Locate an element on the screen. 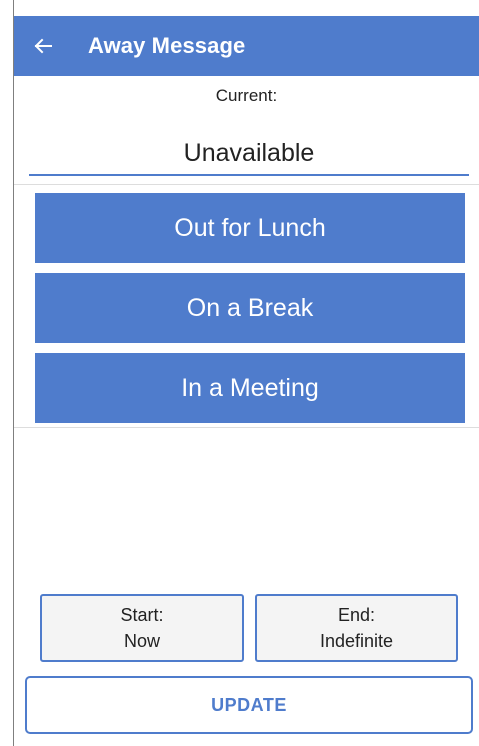 The image size is (479, 746). preset-in-a-meeting-button: In a Meeting is located at coordinates (250, 388).